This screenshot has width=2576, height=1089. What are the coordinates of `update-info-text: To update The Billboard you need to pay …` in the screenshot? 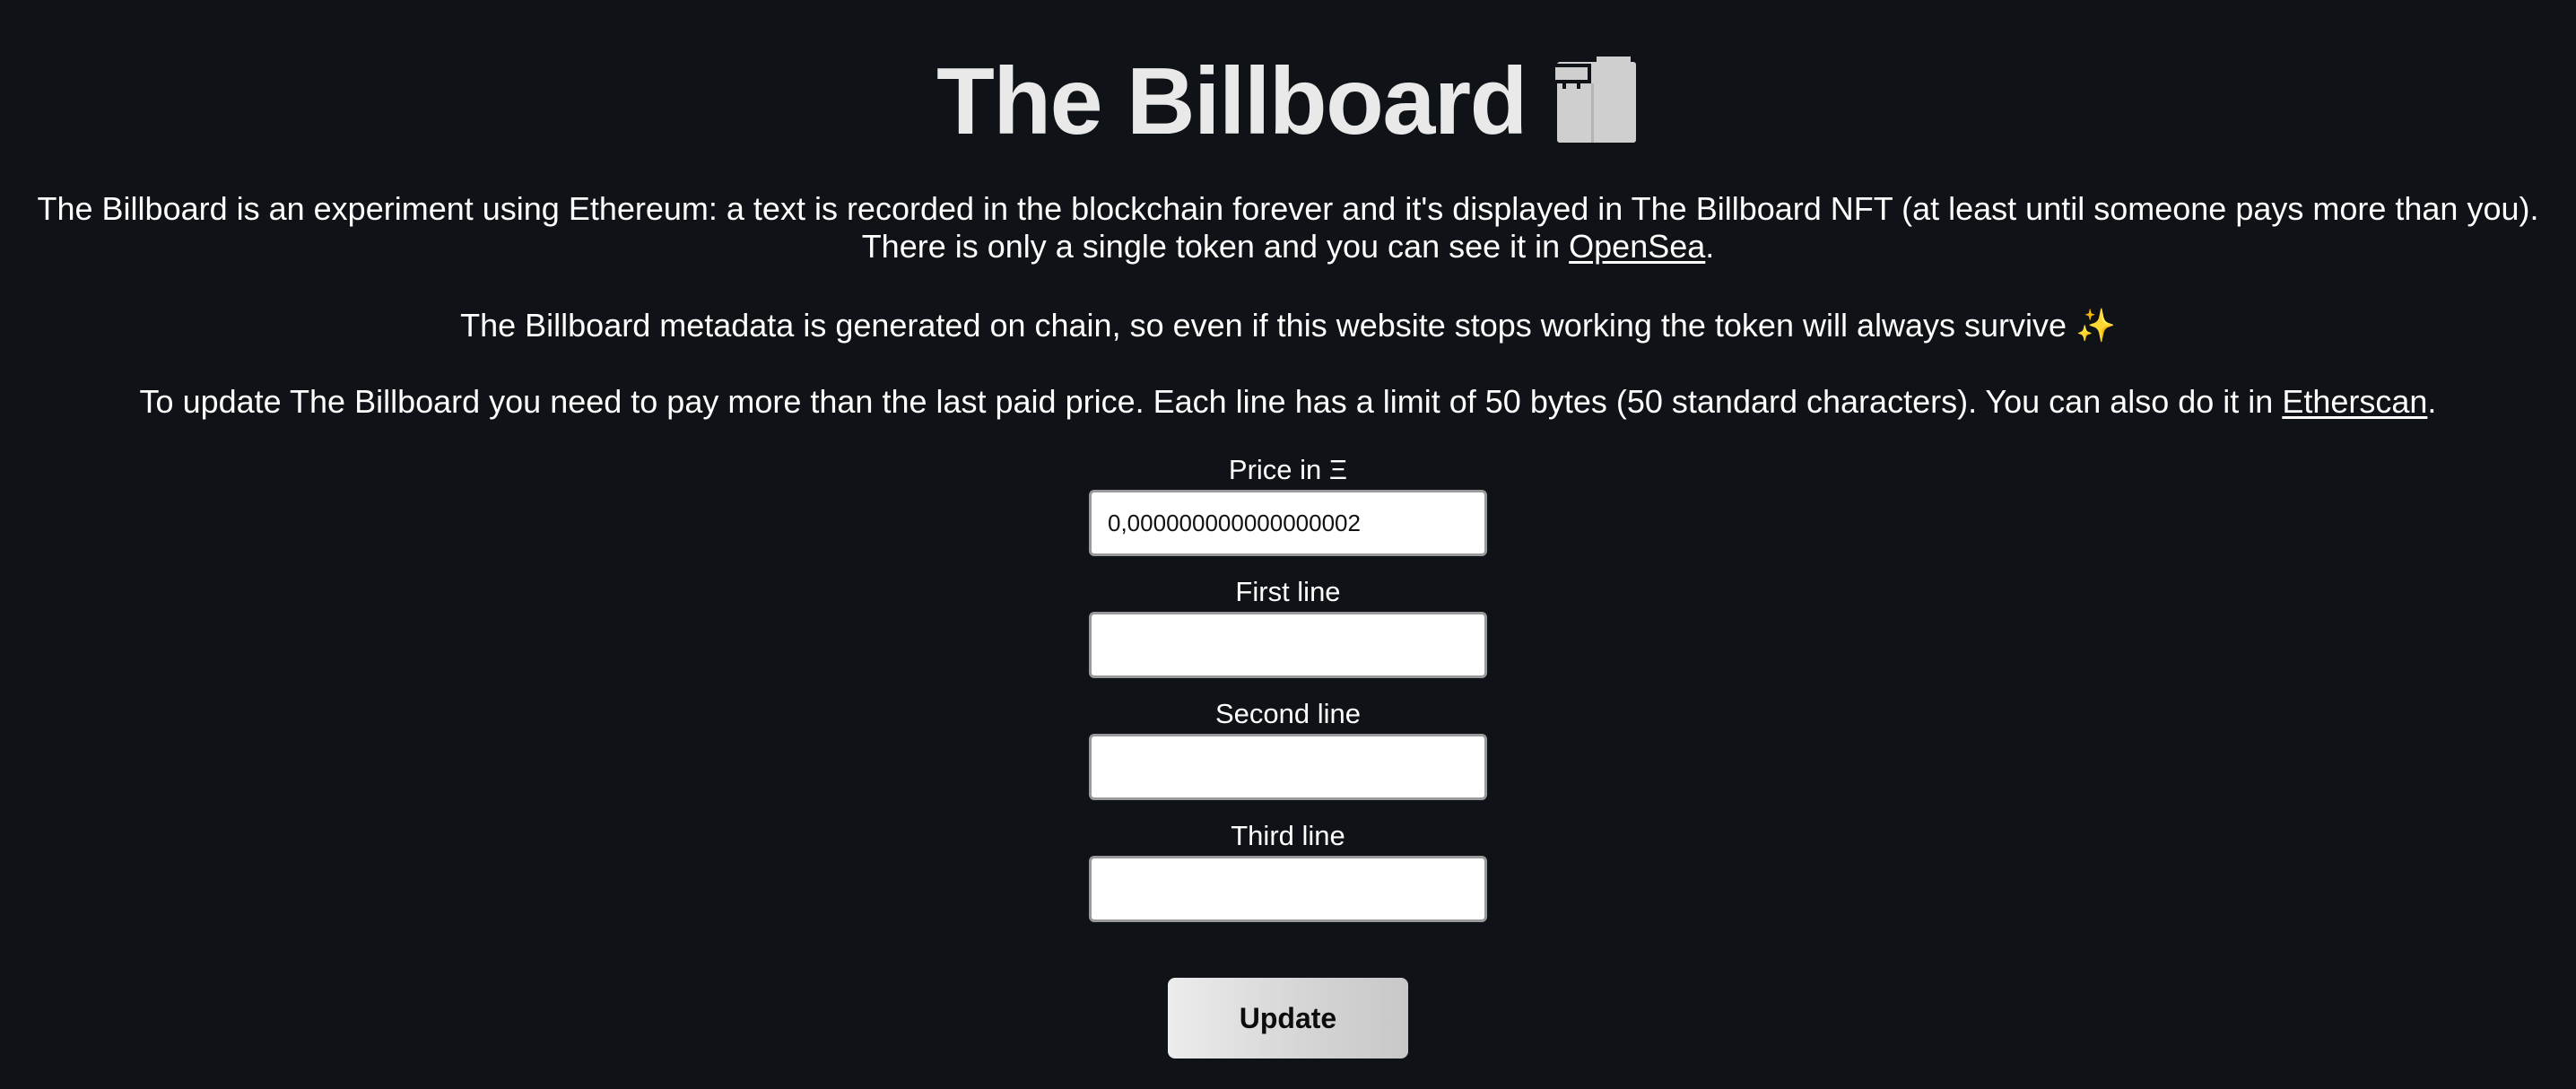 It's located at (1211, 401).